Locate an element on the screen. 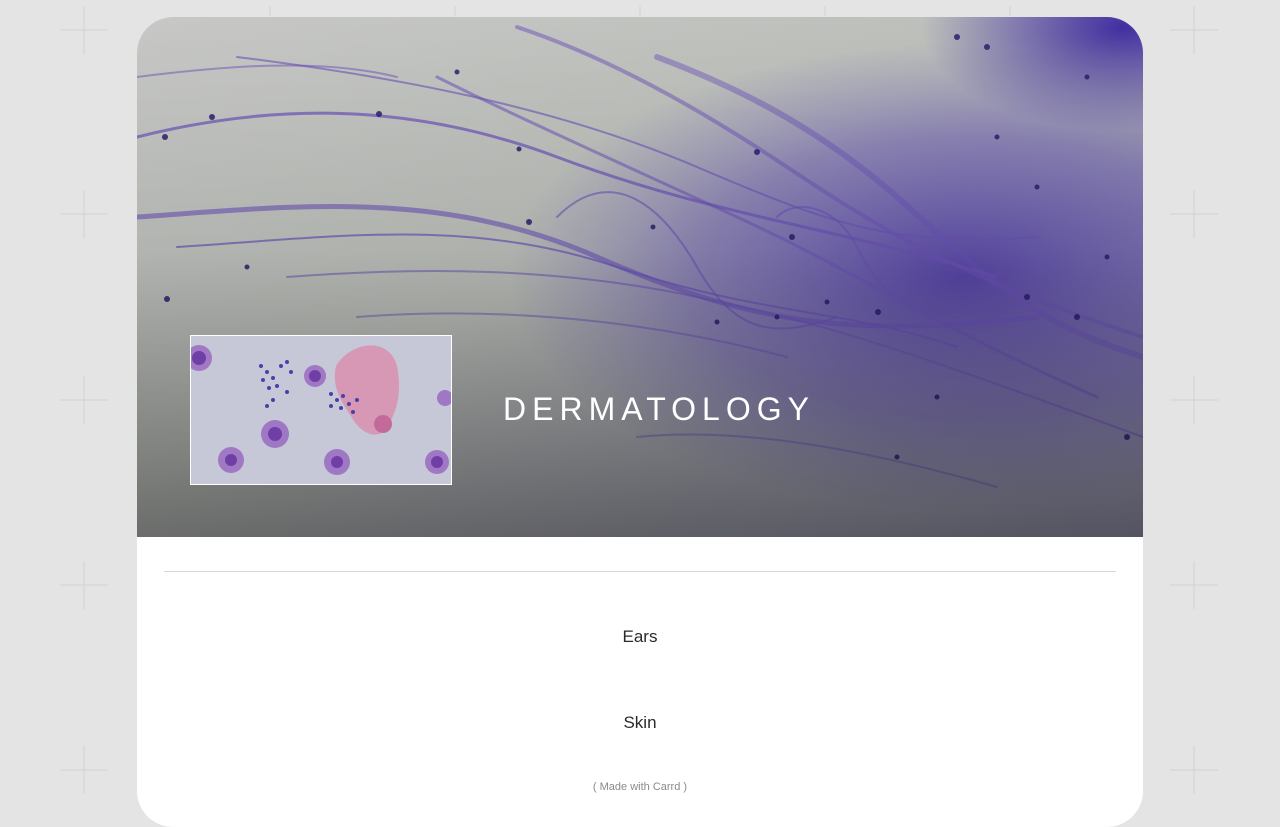 This screenshot has width=1280, height=827. section-divider is located at coordinates (640, 571).